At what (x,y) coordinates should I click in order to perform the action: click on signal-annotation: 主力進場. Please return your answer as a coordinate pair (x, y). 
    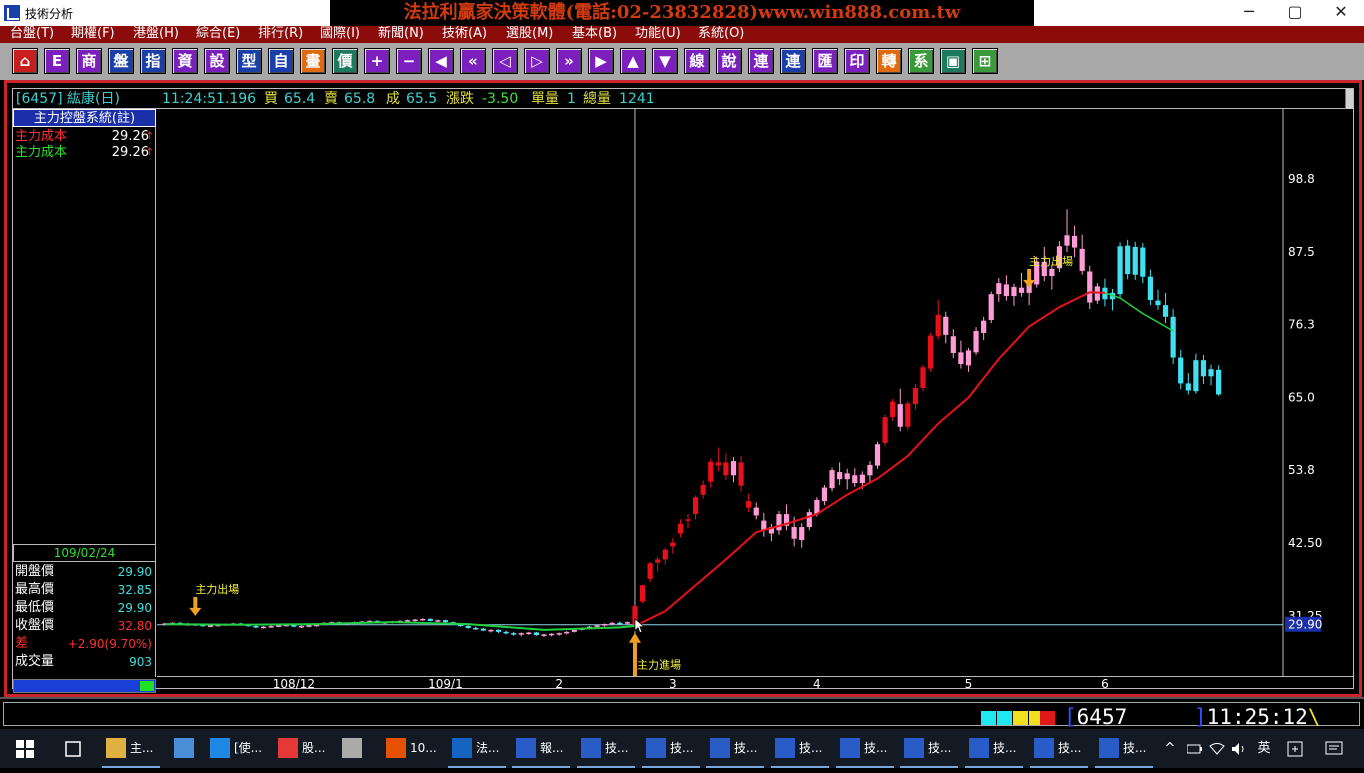
    Looking at the image, I should click on (654, 654).